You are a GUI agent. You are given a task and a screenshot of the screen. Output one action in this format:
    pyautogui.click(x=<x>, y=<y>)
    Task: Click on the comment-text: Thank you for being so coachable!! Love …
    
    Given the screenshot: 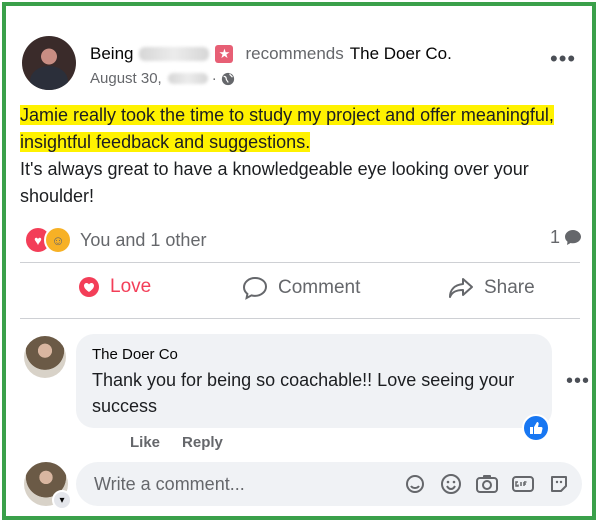 What is the action you would take?
    pyautogui.click(x=303, y=393)
    